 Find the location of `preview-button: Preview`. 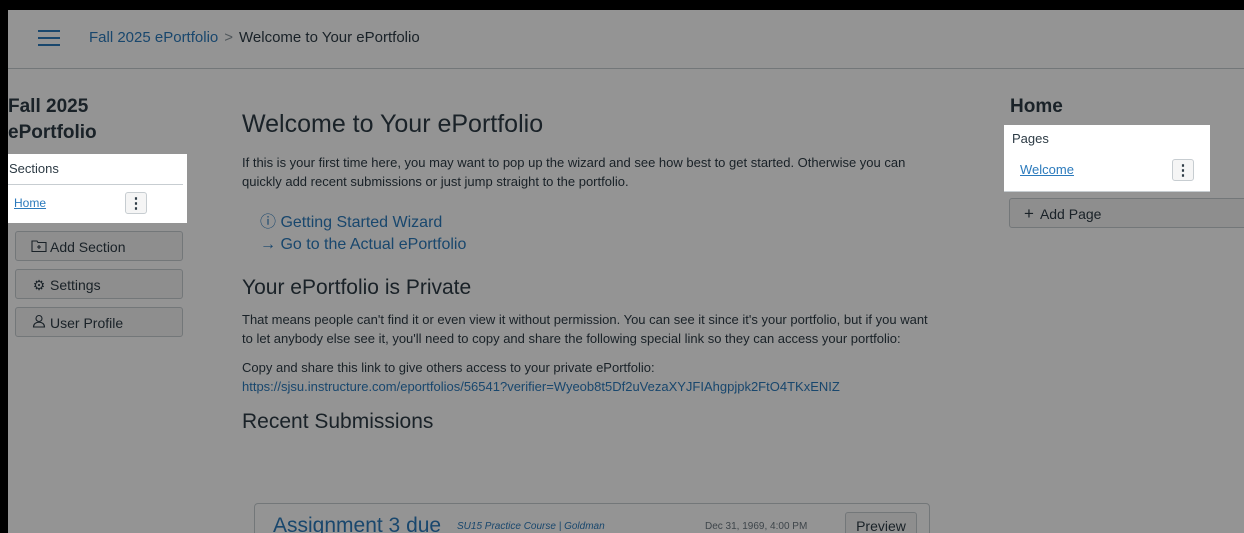

preview-button: Preview is located at coordinates (881, 522).